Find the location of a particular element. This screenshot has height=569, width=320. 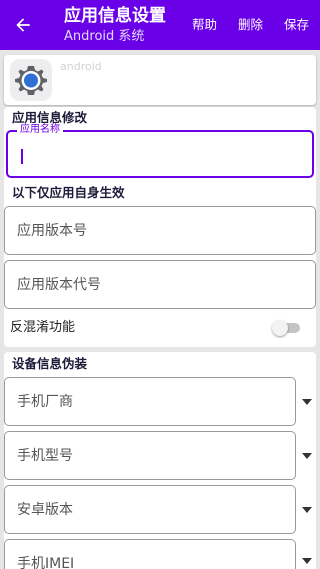

app-card: android is located at coordinates (160, 80).